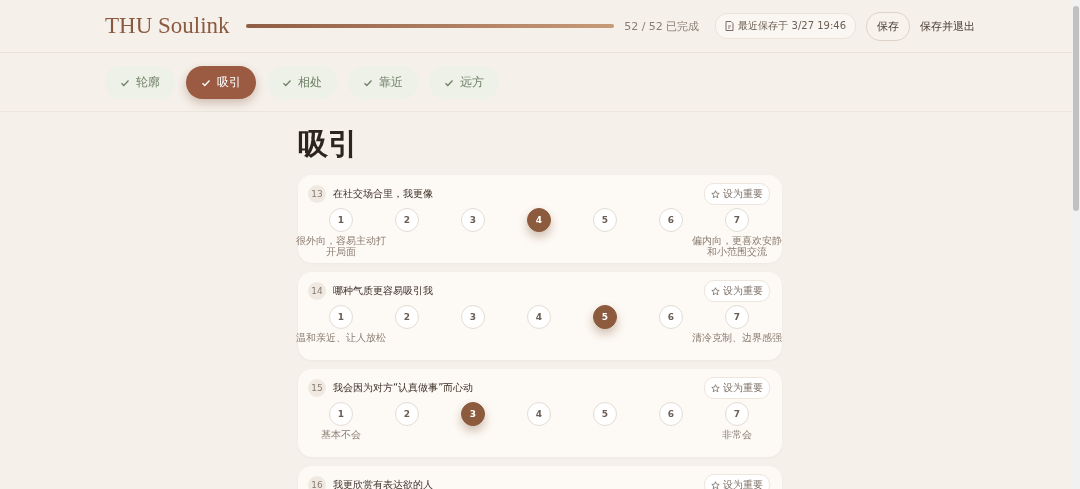 The height and width of the screenshot is (489, 1080). What do you see at coordinates (383, 483) in the screenshot?
I see `question-text: 我更欣赏有表达欲的人` at bounding box center [383, 483].